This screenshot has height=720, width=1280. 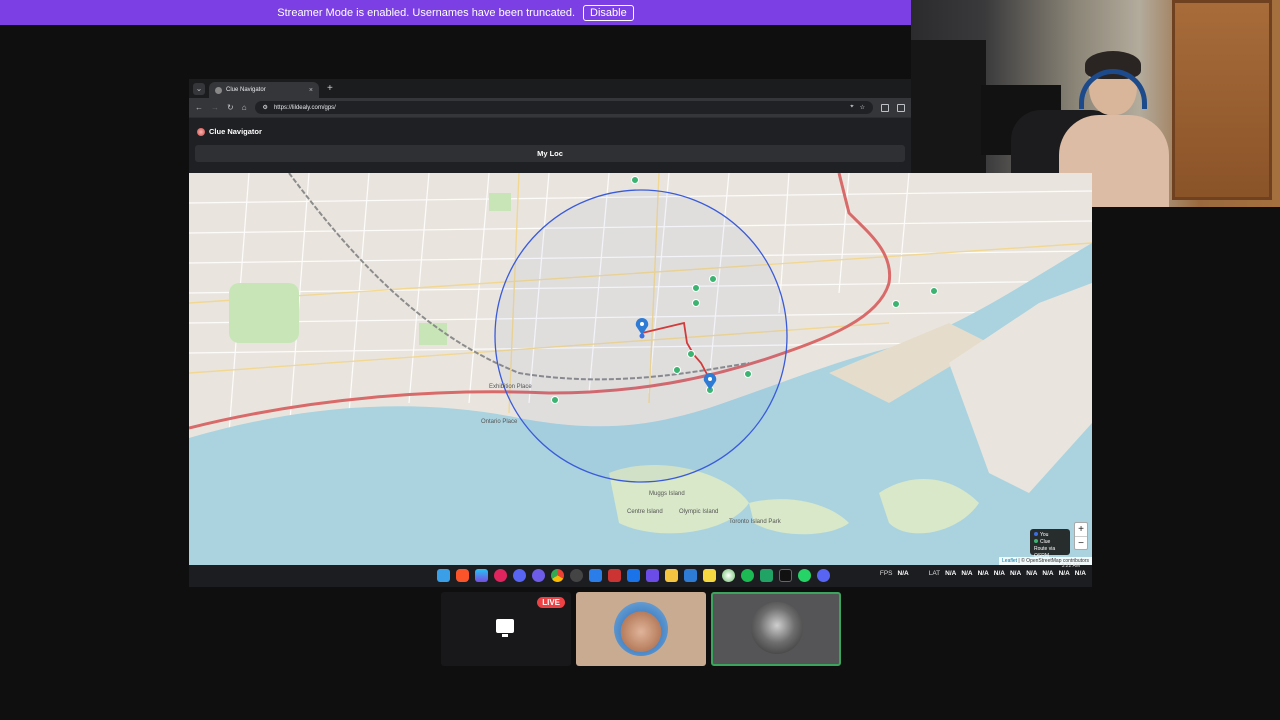 What do you see at coordinates (201, 131) in the screenshot?
I see `app-logo-icon` at bounding box center [201, 131].